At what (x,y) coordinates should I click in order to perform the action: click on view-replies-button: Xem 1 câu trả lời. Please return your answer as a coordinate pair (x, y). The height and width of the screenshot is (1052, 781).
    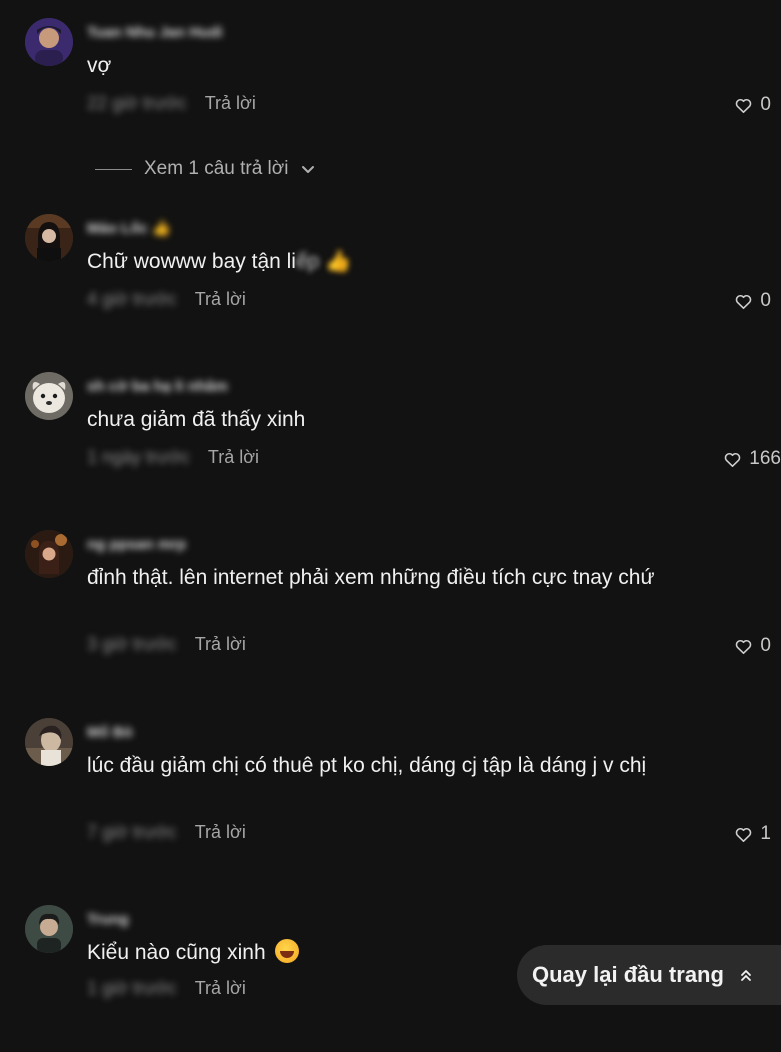
    Looking at the image, I should click on (205, 169).